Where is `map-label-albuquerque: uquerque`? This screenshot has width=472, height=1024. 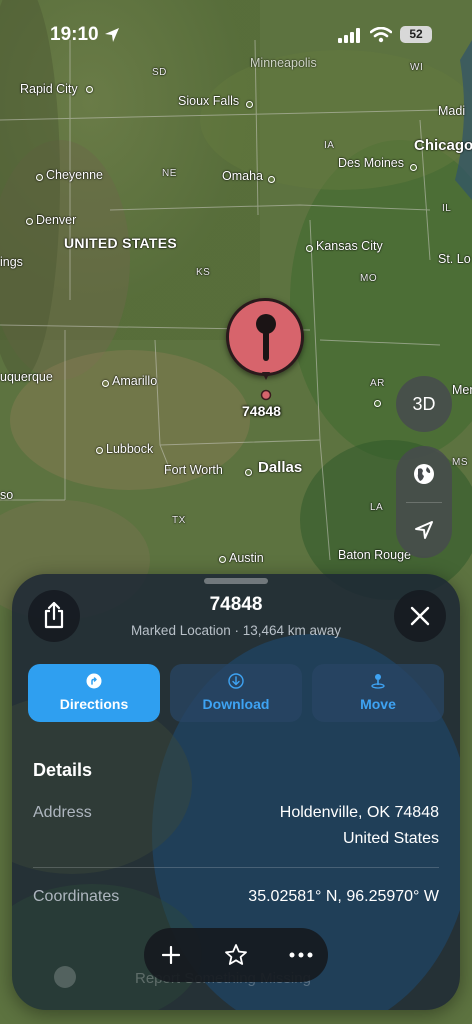 map-label-albuquerque: uquerque is located at coordinates (26, 377).